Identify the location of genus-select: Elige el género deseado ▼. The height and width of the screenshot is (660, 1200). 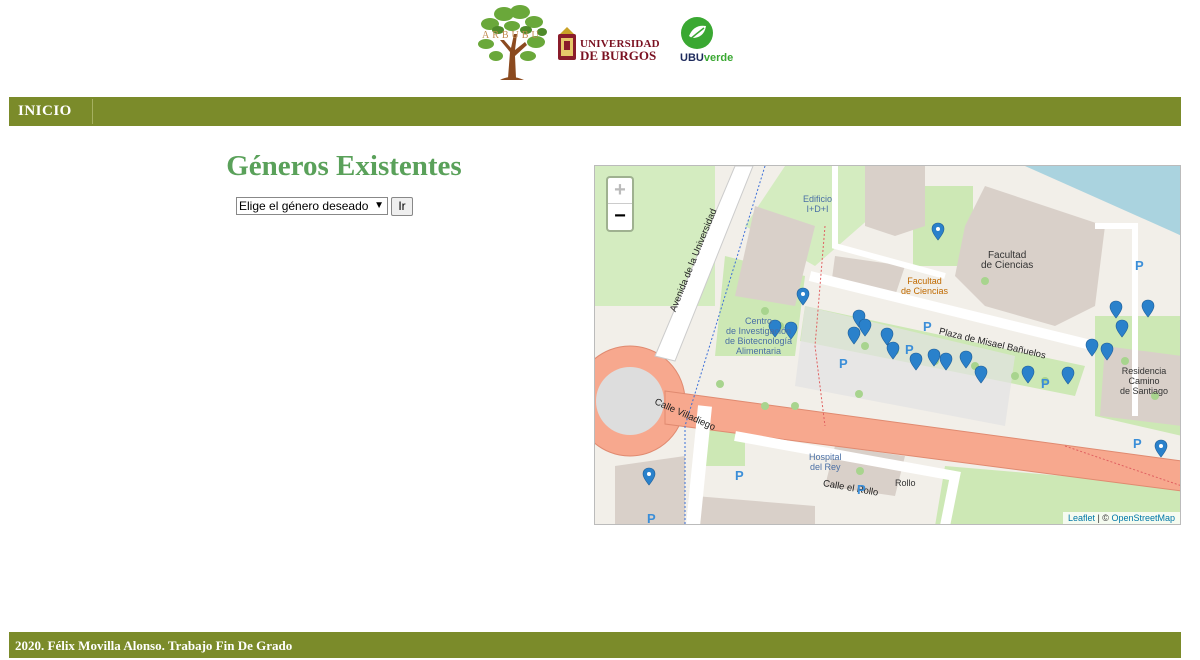
(312, 206).